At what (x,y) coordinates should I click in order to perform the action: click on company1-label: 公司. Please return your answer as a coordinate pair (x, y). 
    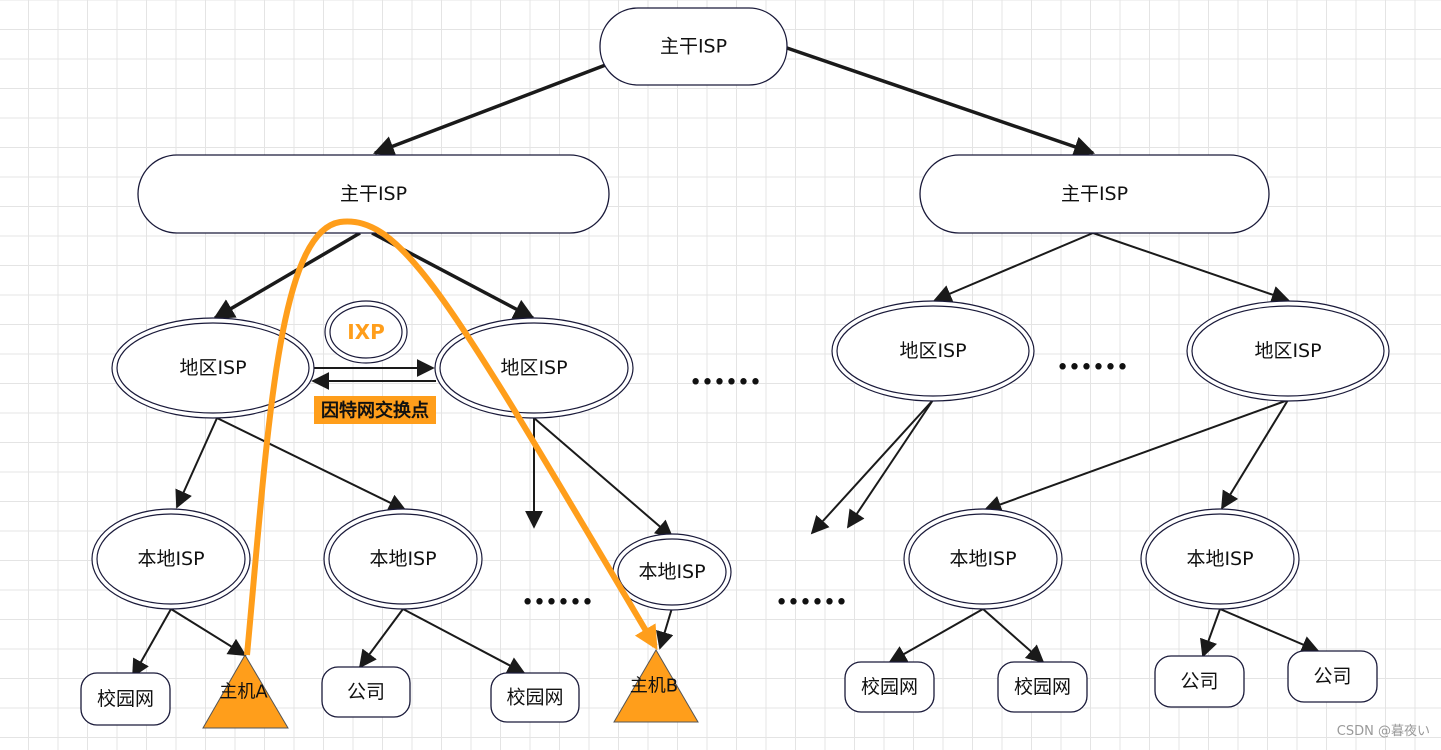
    Looking at the image, I should click on (366, 692).